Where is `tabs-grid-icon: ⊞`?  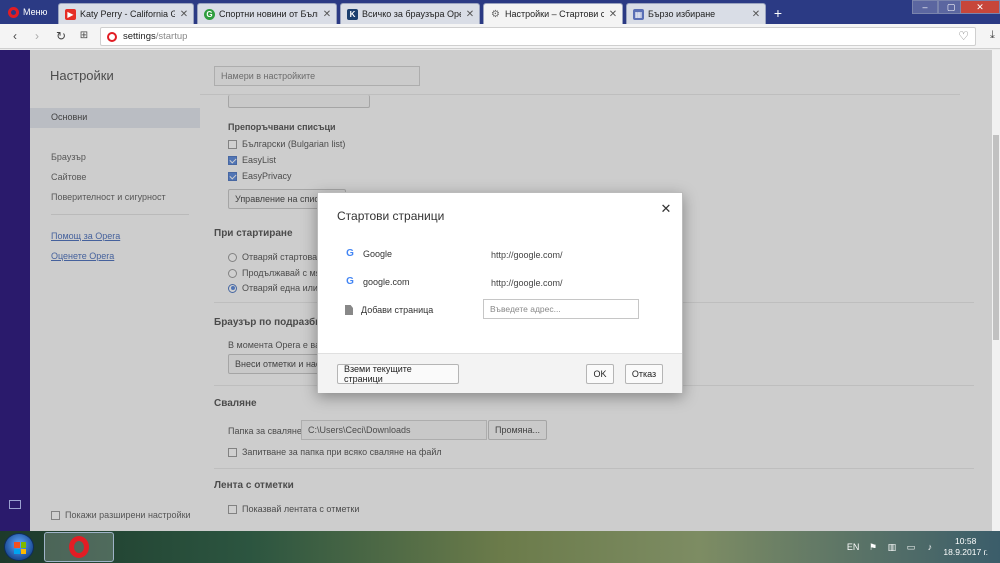
tabs-grid-icon: ⊞ is located at coordinates (84, 36).